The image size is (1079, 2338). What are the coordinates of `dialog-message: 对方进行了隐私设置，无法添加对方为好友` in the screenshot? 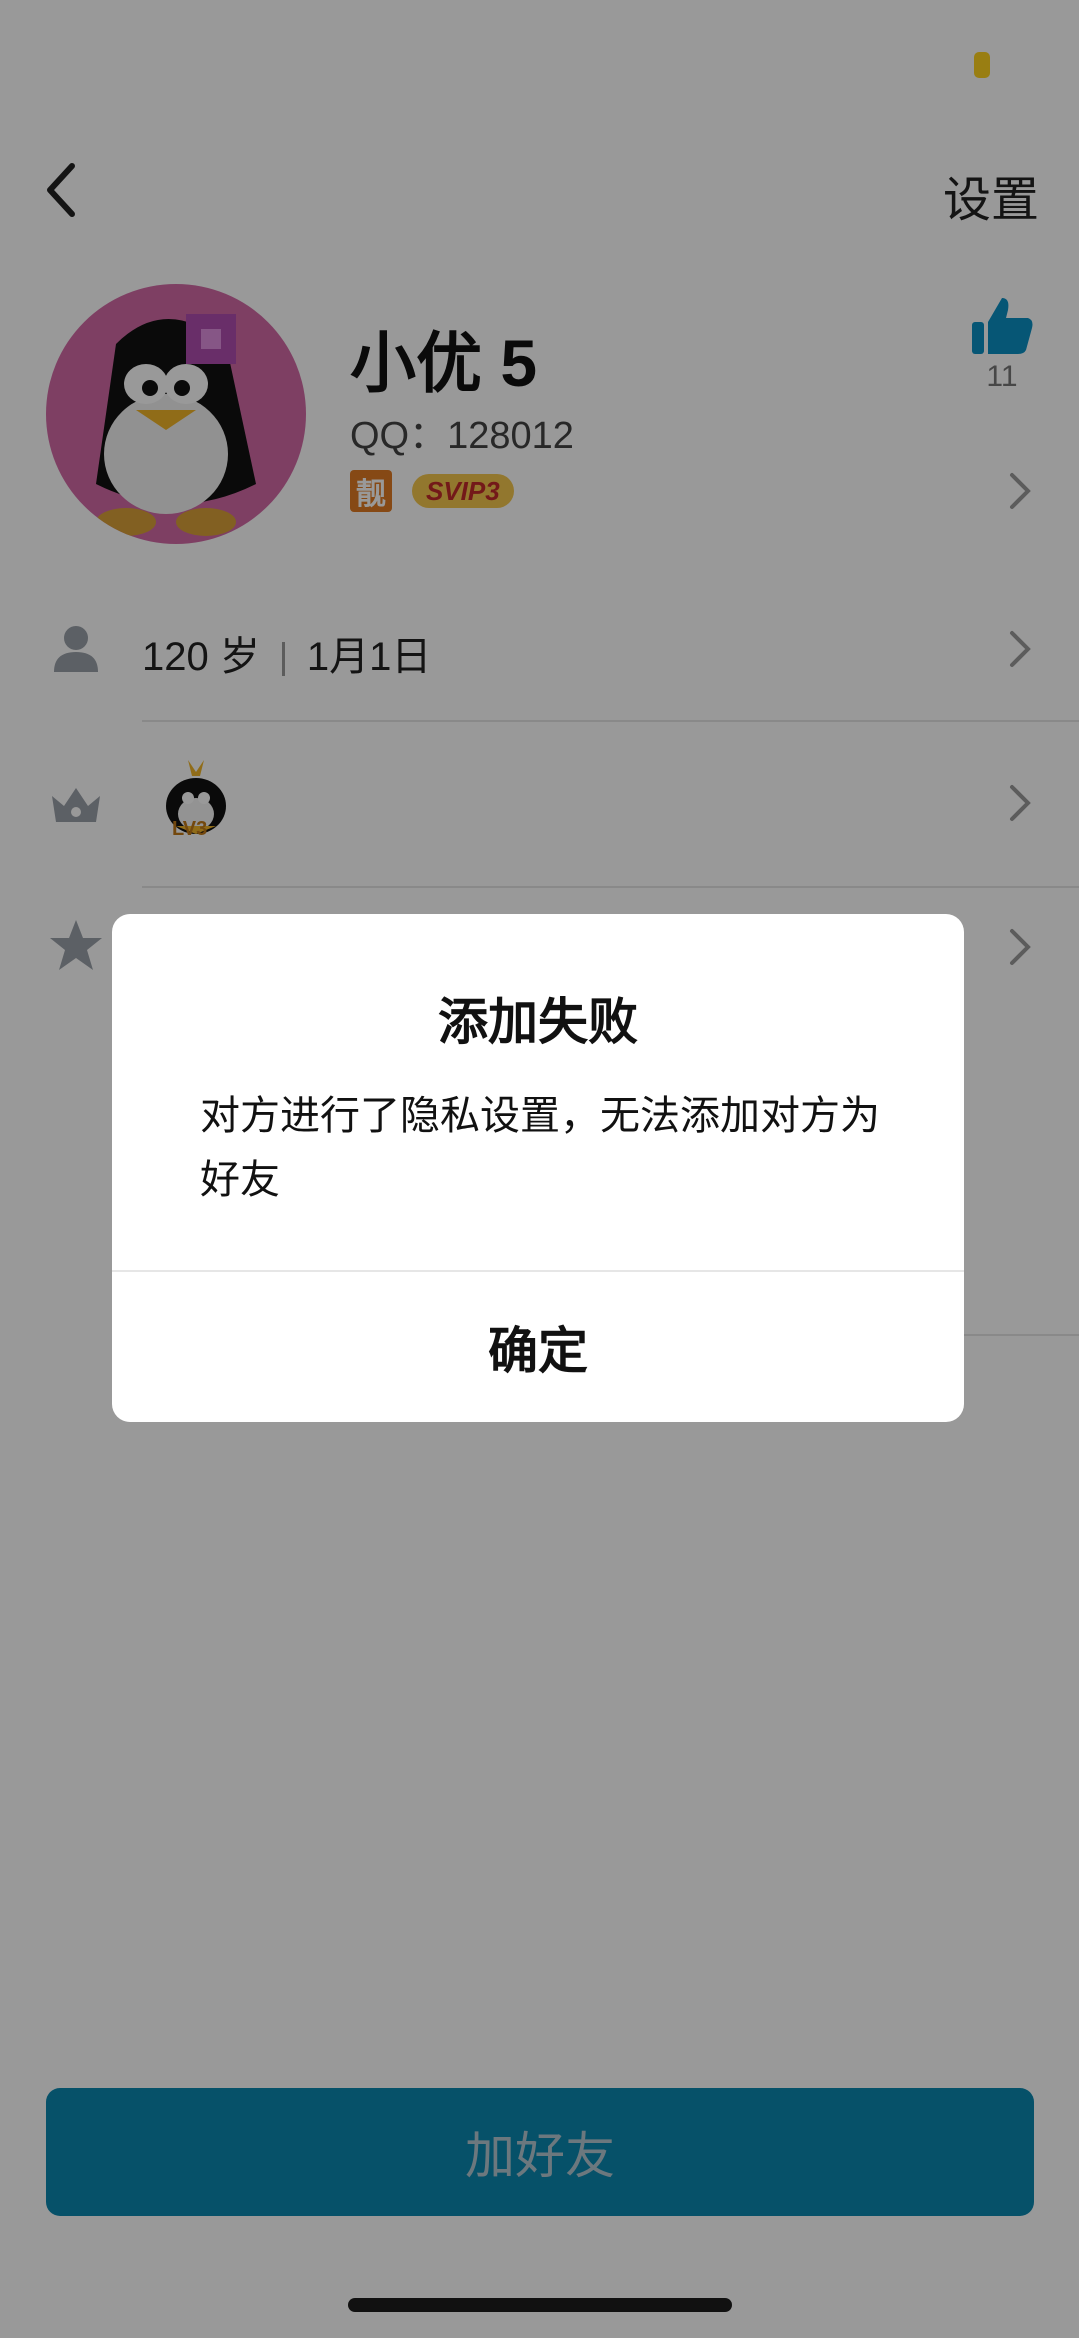 It's located at (540, 1148).